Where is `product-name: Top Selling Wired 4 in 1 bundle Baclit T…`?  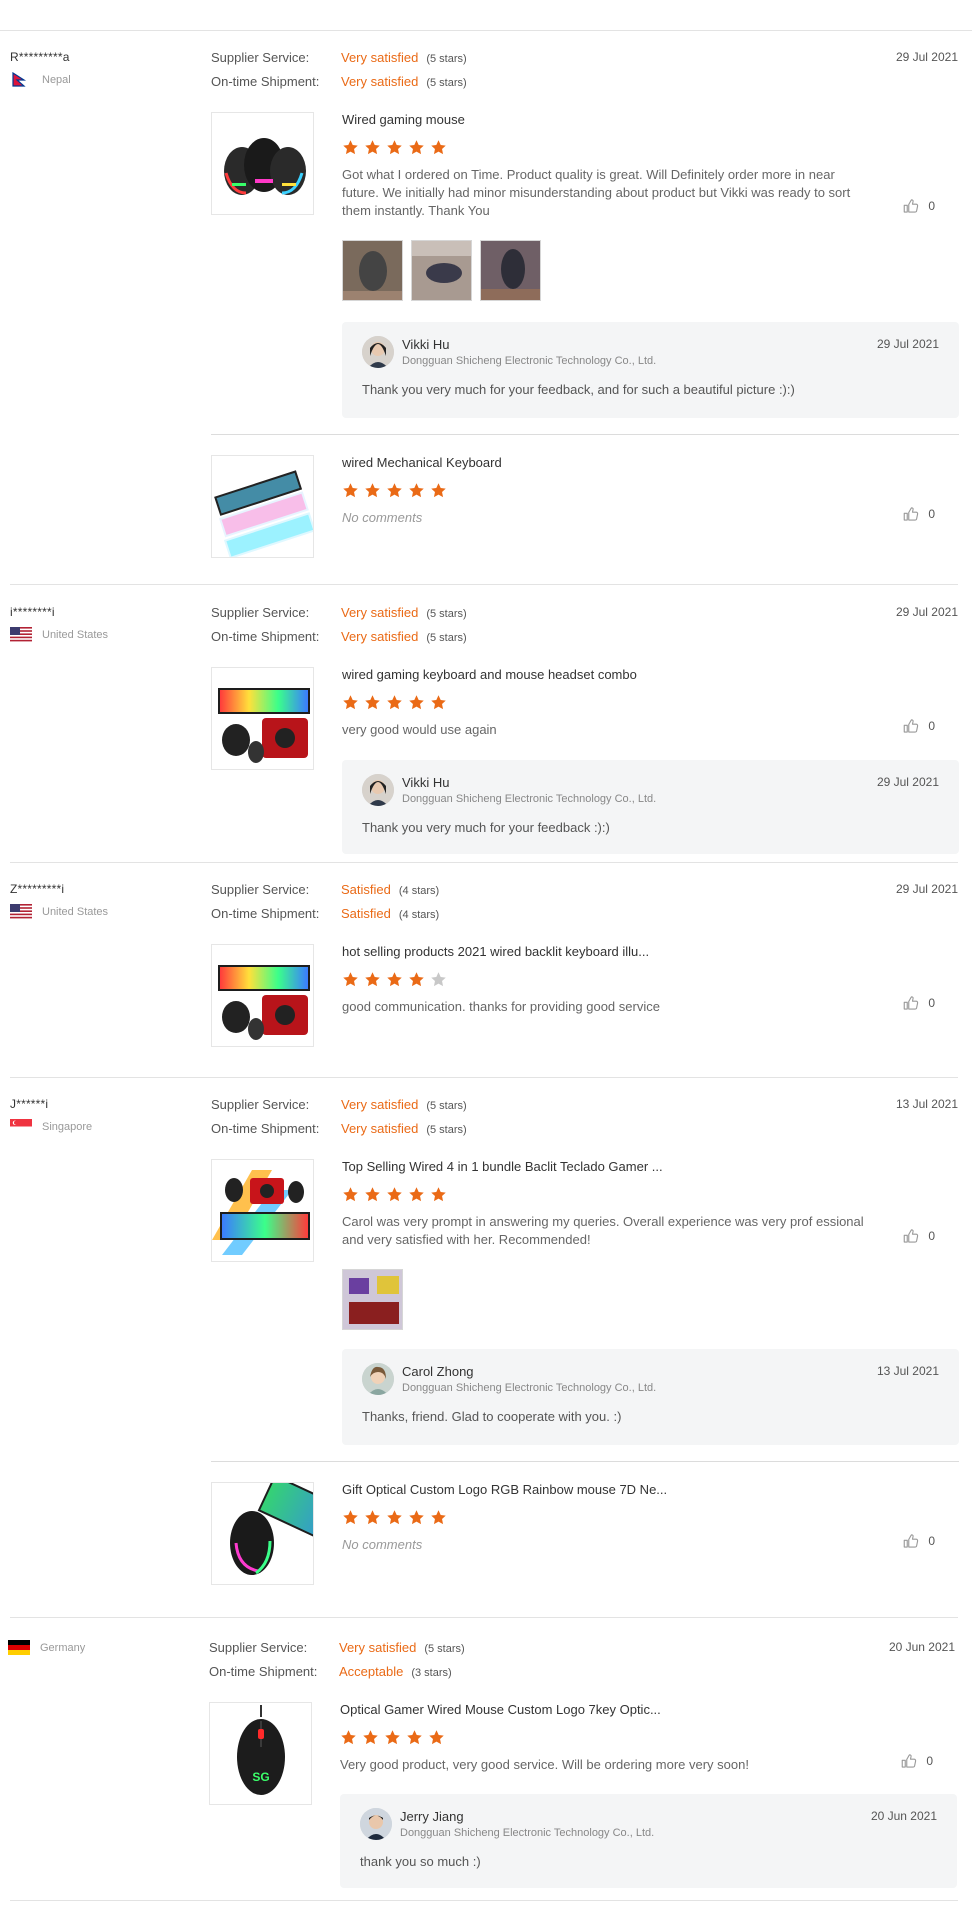 product-name: Top Selling Wired 4 in 1 bundle Baclit T… is located at coordinates (607, 1168).